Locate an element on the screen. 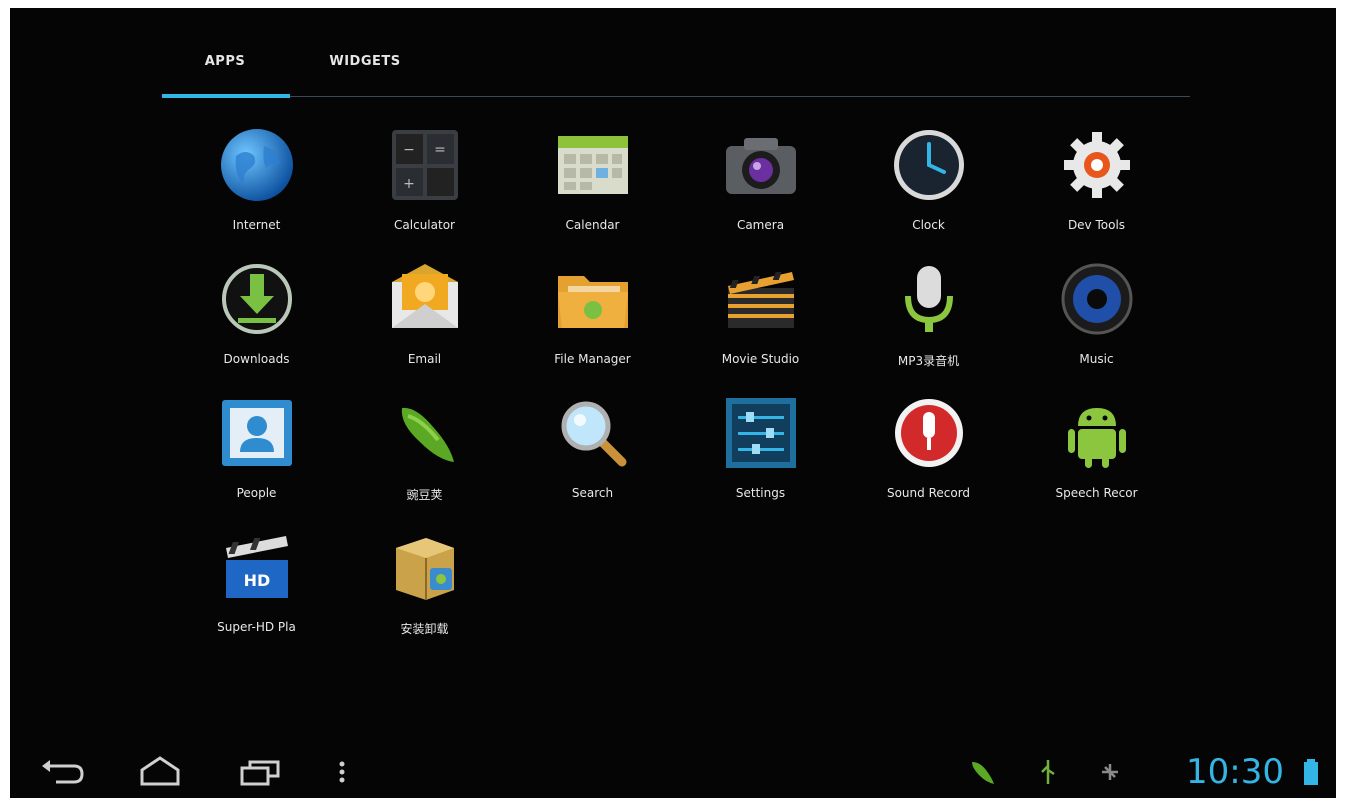 The image size is (1346, 804). battery-icon is located at coordinates (1311, 772).